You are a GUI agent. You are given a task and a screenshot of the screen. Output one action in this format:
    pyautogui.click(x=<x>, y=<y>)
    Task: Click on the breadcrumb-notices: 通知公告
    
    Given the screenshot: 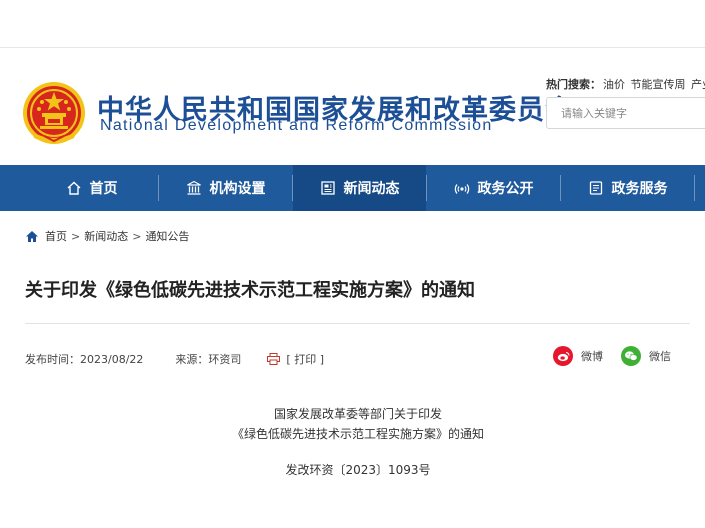 What is the action you would take?
    pyautogui.click(x=167, y=236)
    